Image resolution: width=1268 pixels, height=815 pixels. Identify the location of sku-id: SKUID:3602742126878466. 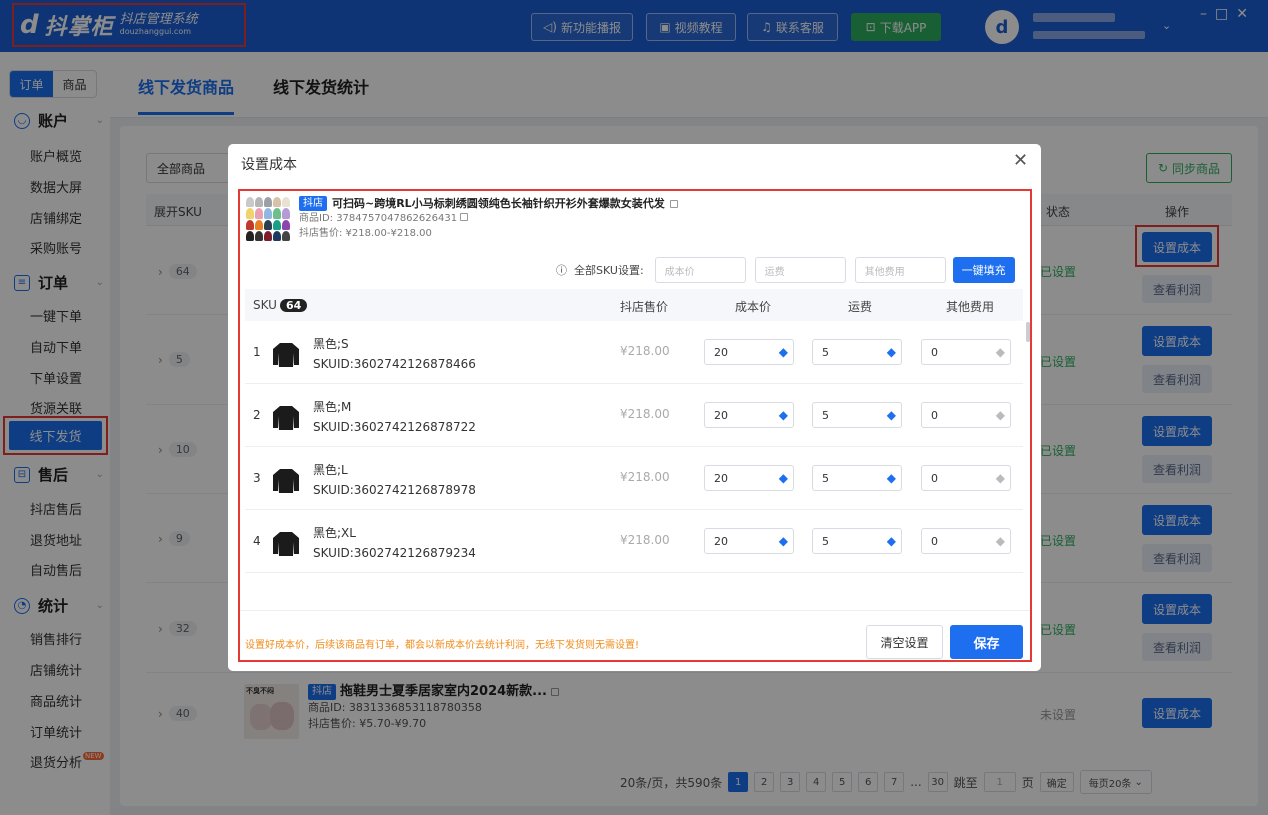
(394, 364).